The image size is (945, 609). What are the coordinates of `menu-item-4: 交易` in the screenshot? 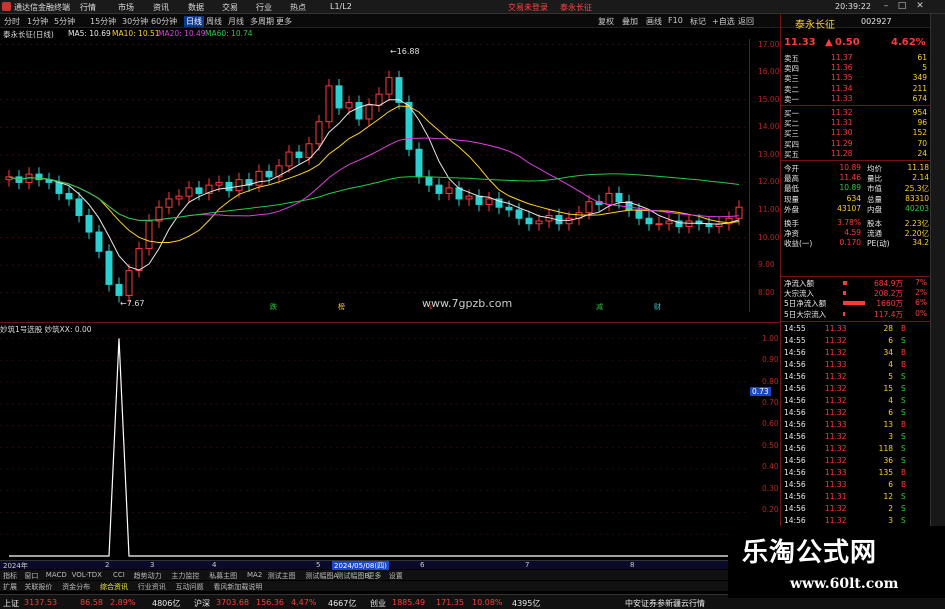 It's located at (230, 7).